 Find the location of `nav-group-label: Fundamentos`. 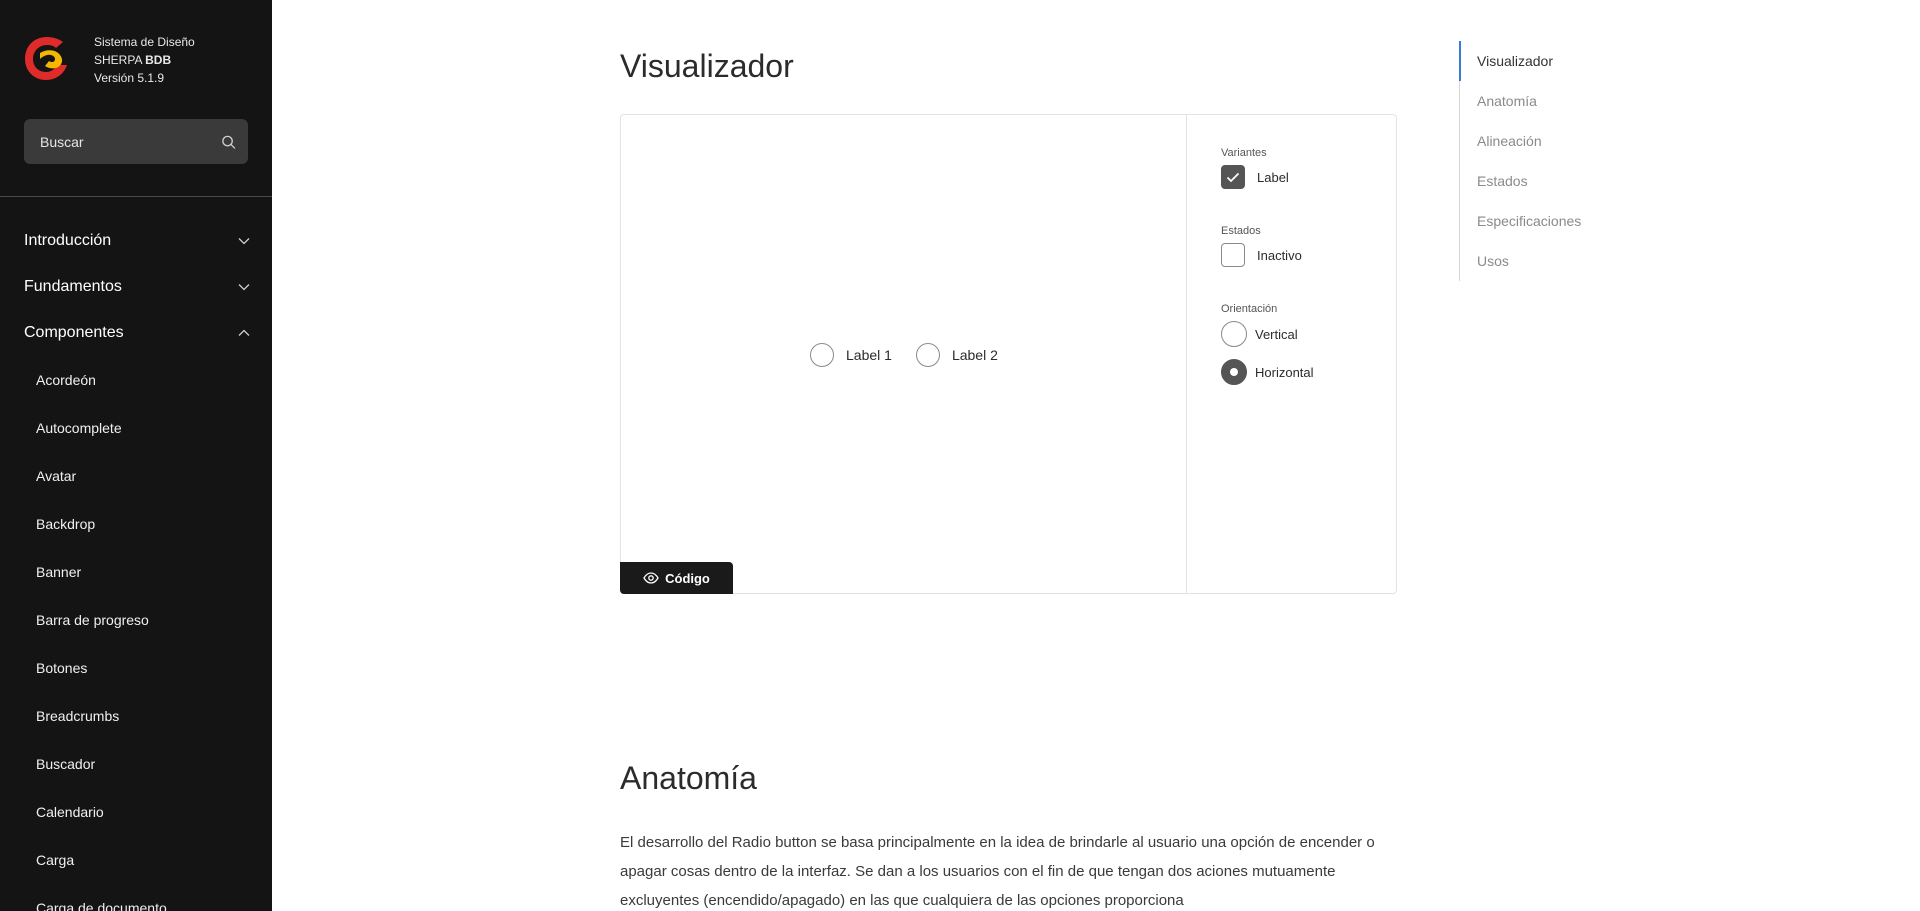

nav-group-label: Fundamentos is located at coordinates (73, 286).